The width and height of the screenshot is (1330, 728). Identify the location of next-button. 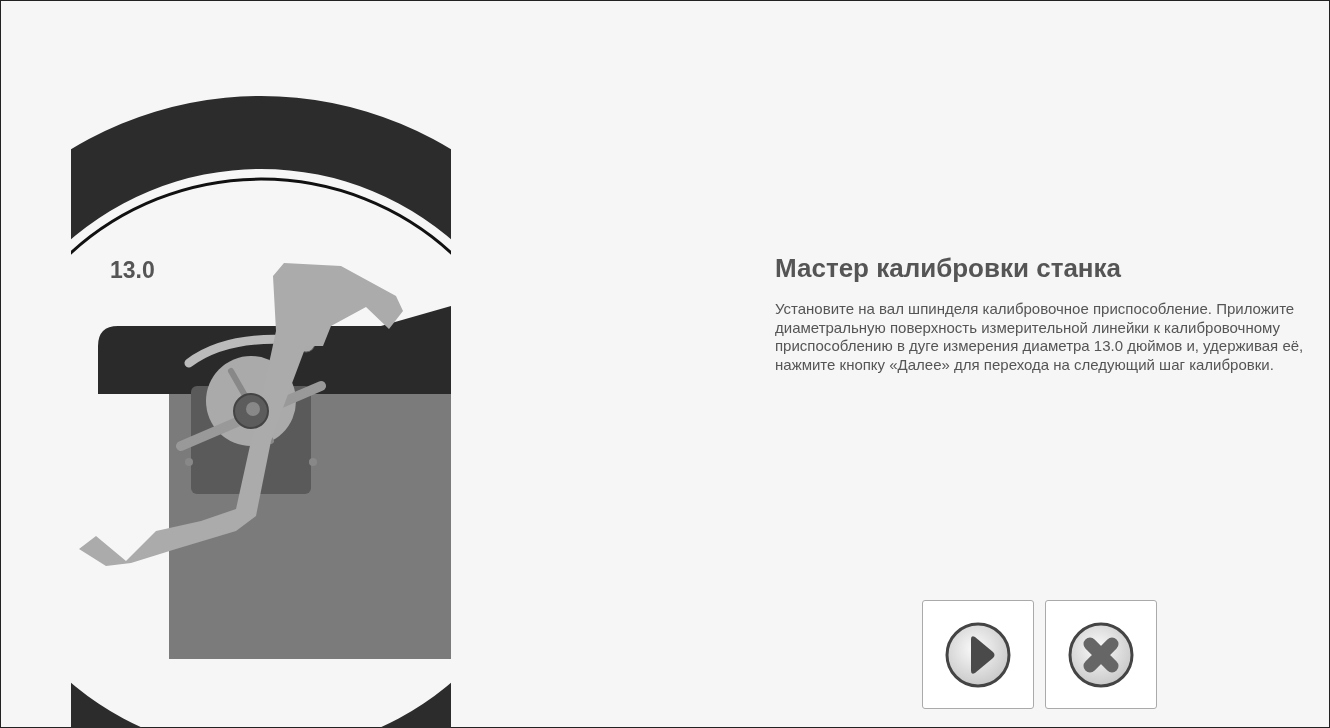
(978, 654).